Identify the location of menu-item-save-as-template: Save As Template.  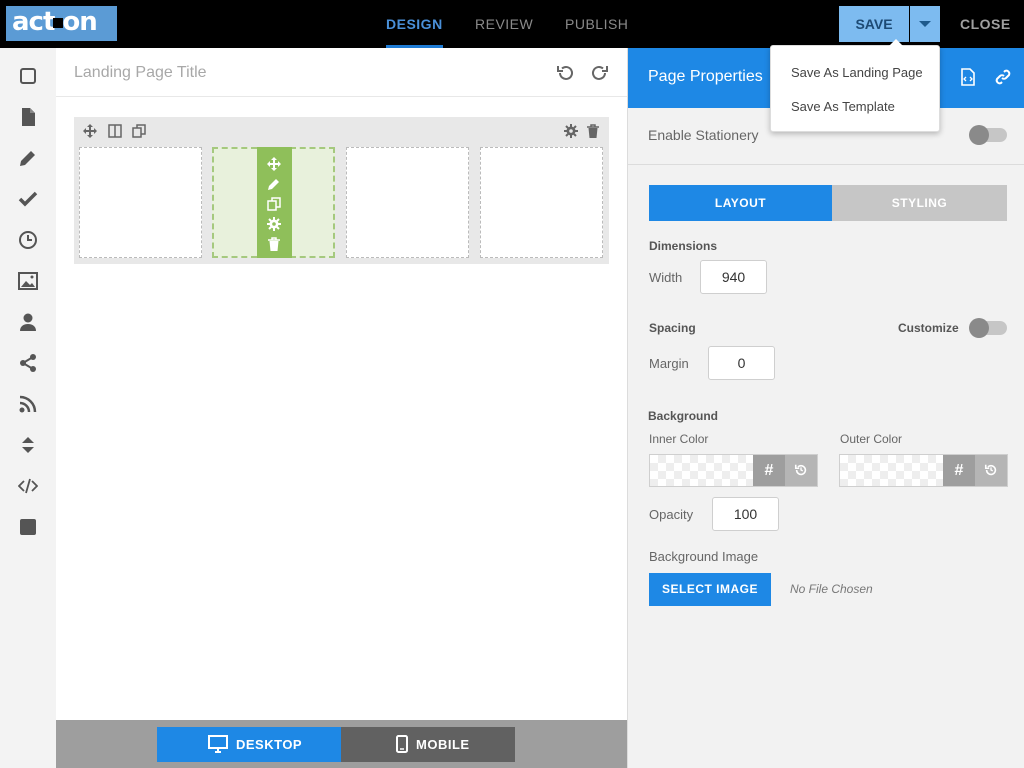
(843, 106).